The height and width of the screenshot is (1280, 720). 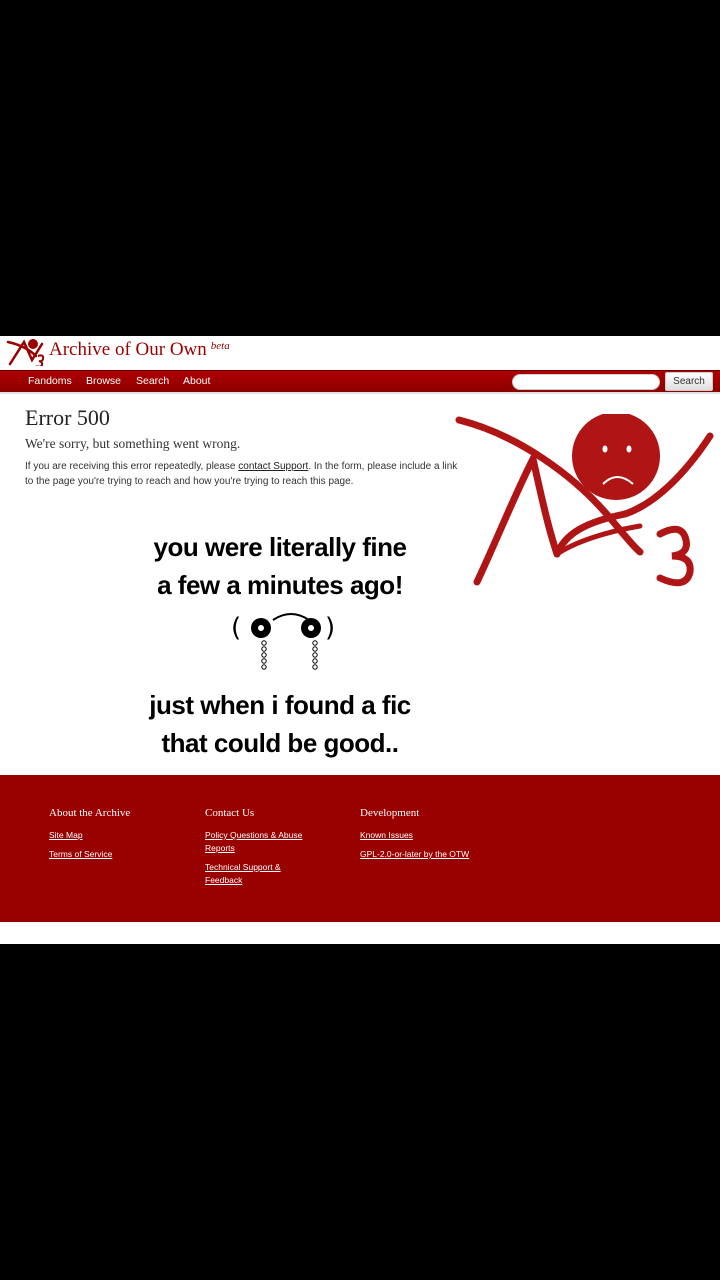 What do you see at coordinates (280, 585) in the screenshot?
I see `caption-line-2: a few a minutes ago!` at bounding box center [280, 585].